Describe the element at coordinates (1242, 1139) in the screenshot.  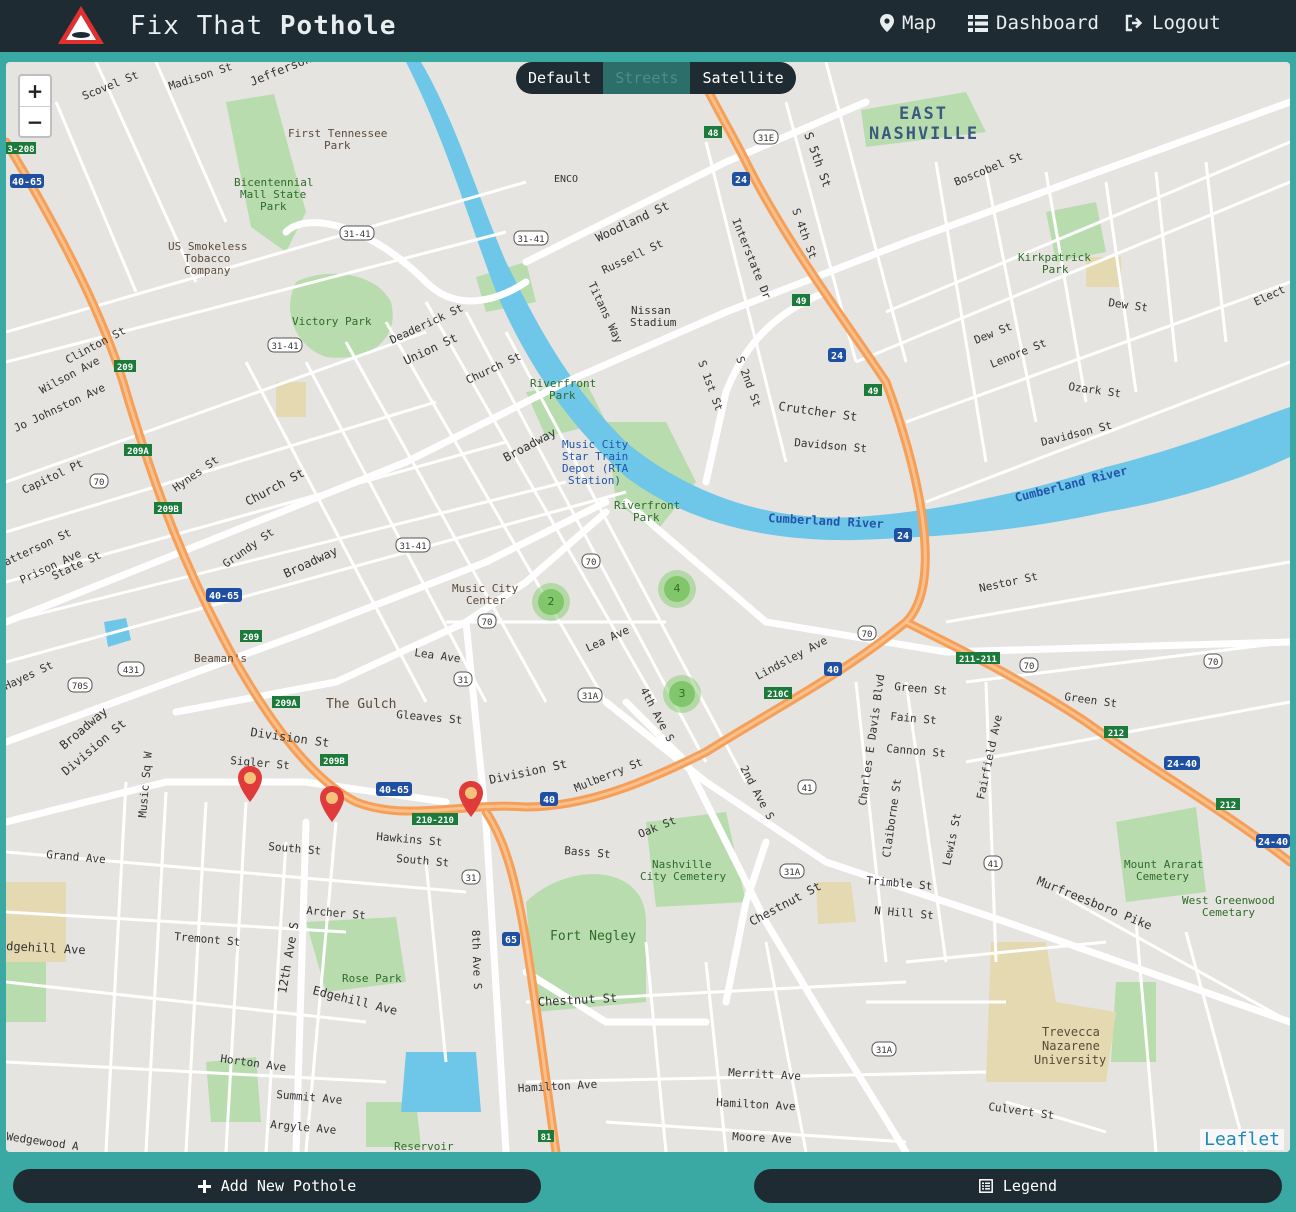
I see `leaflet-attribution-link: Leaflet` at that location.